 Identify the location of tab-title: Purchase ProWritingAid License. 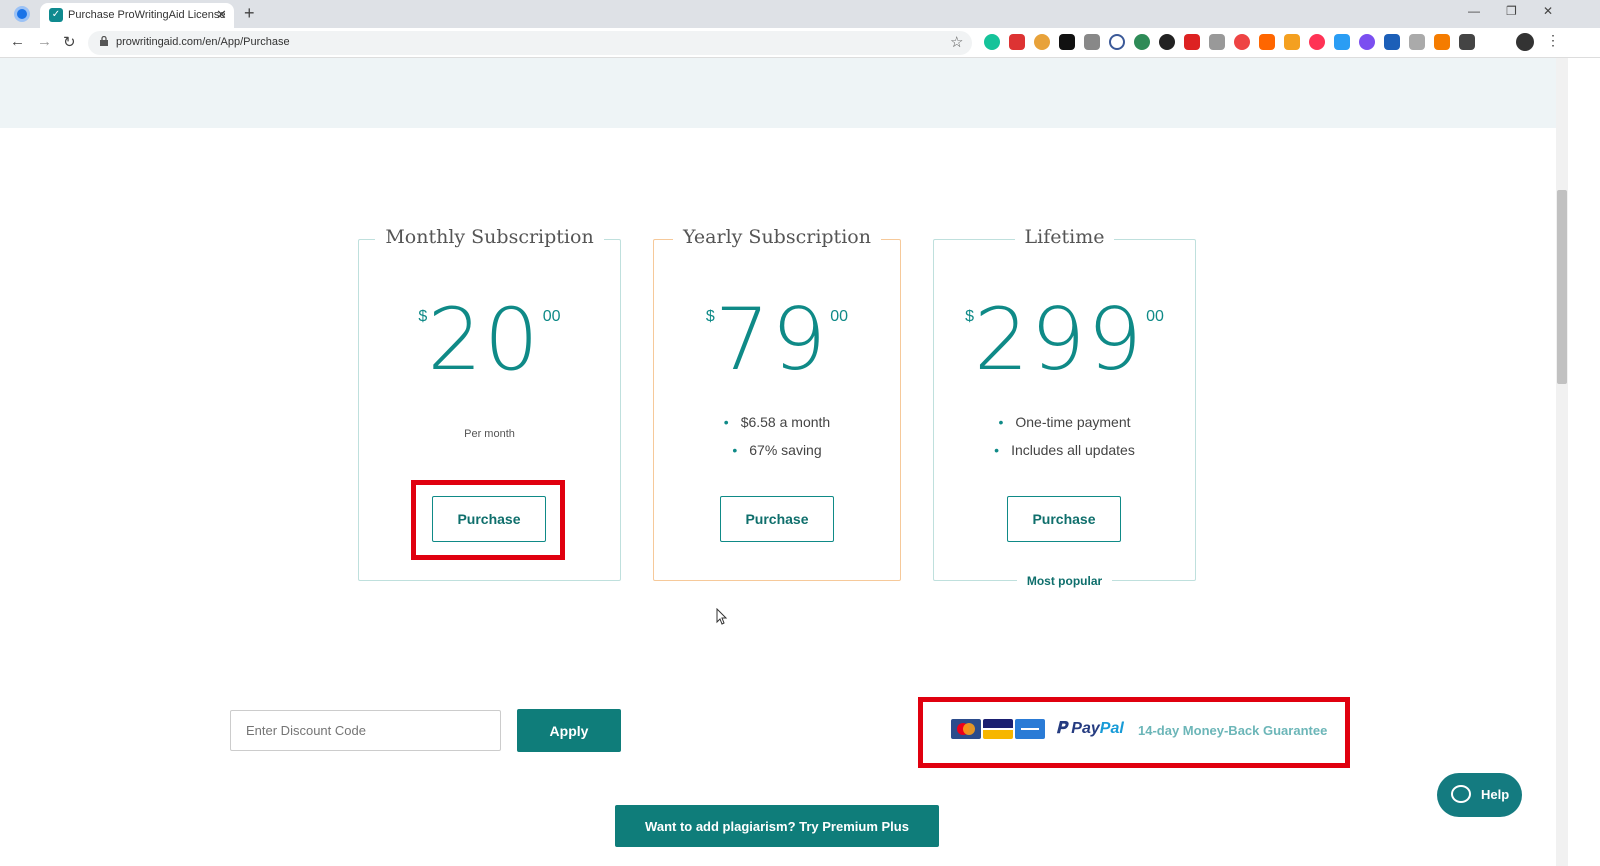
(147, 15).